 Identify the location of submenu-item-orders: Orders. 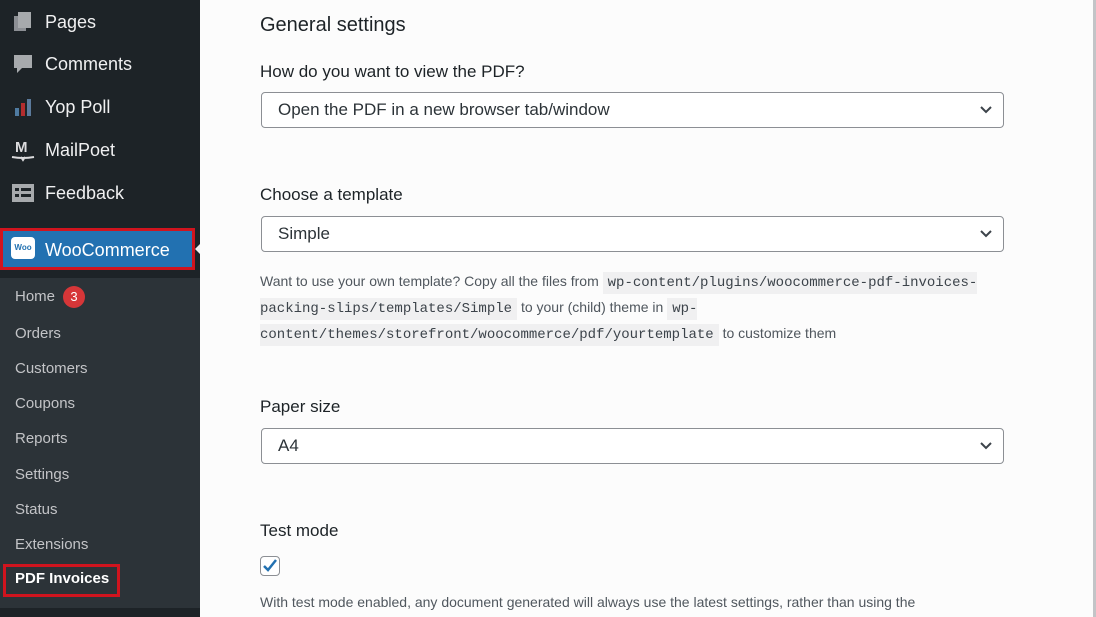
(38, 333).